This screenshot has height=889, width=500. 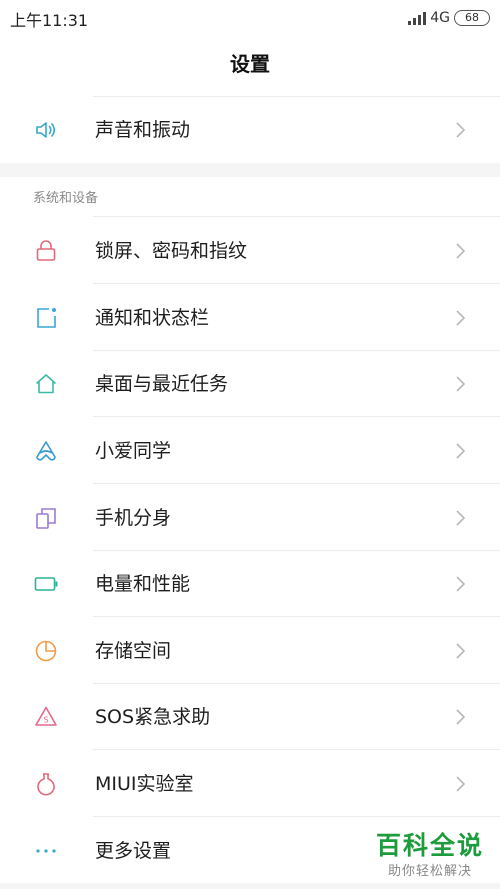 What do you see at coordinates (143, 584) in the screenshot?
I see `settings-item-label: 电量和性能` at bounding box center [143, 584].